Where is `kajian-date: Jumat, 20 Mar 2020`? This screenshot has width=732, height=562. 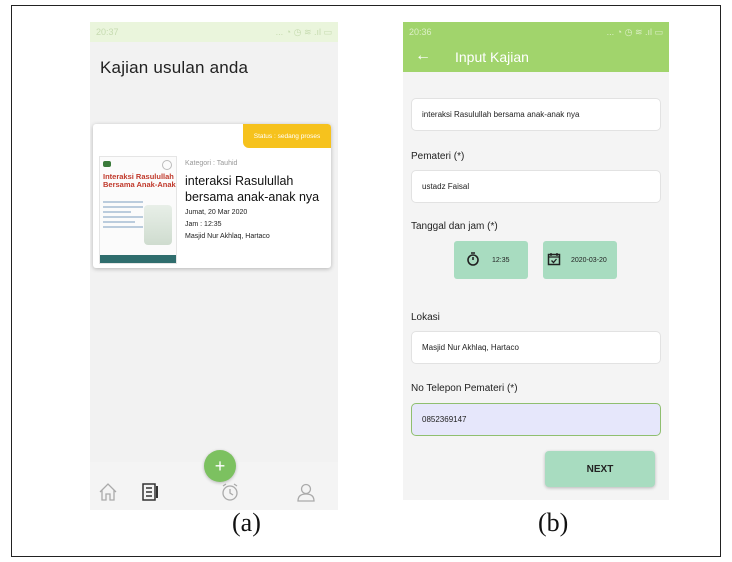 kajian-date: Jumat, 20 Mar 2020 is located at coordinates (216, 212).